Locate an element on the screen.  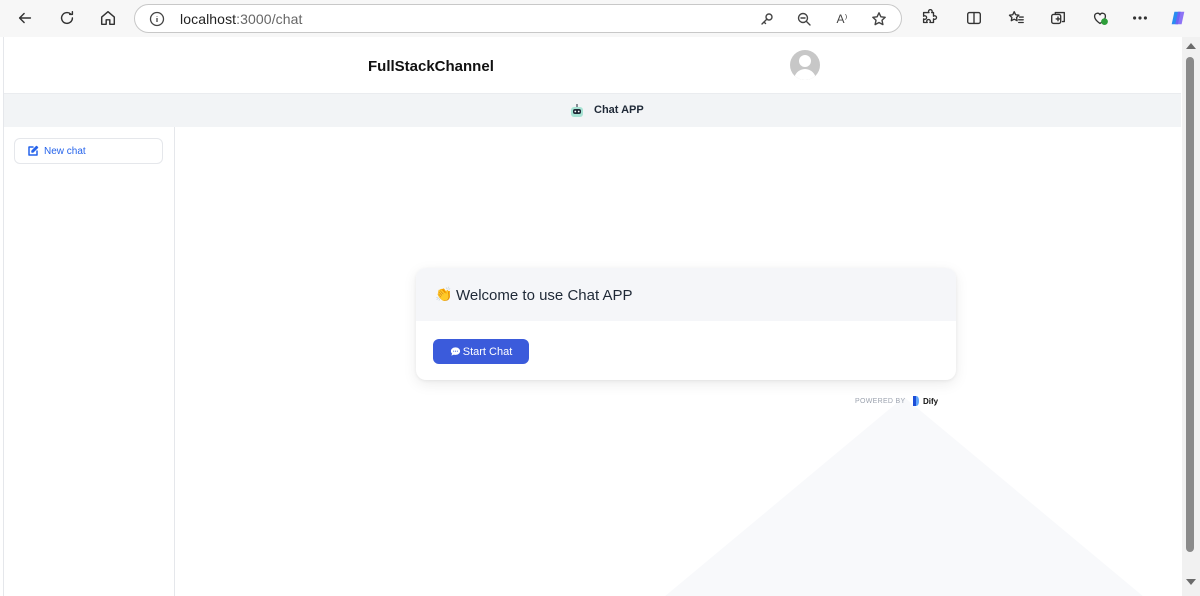
sidebar: New chat is located at coordinates (89, 361).